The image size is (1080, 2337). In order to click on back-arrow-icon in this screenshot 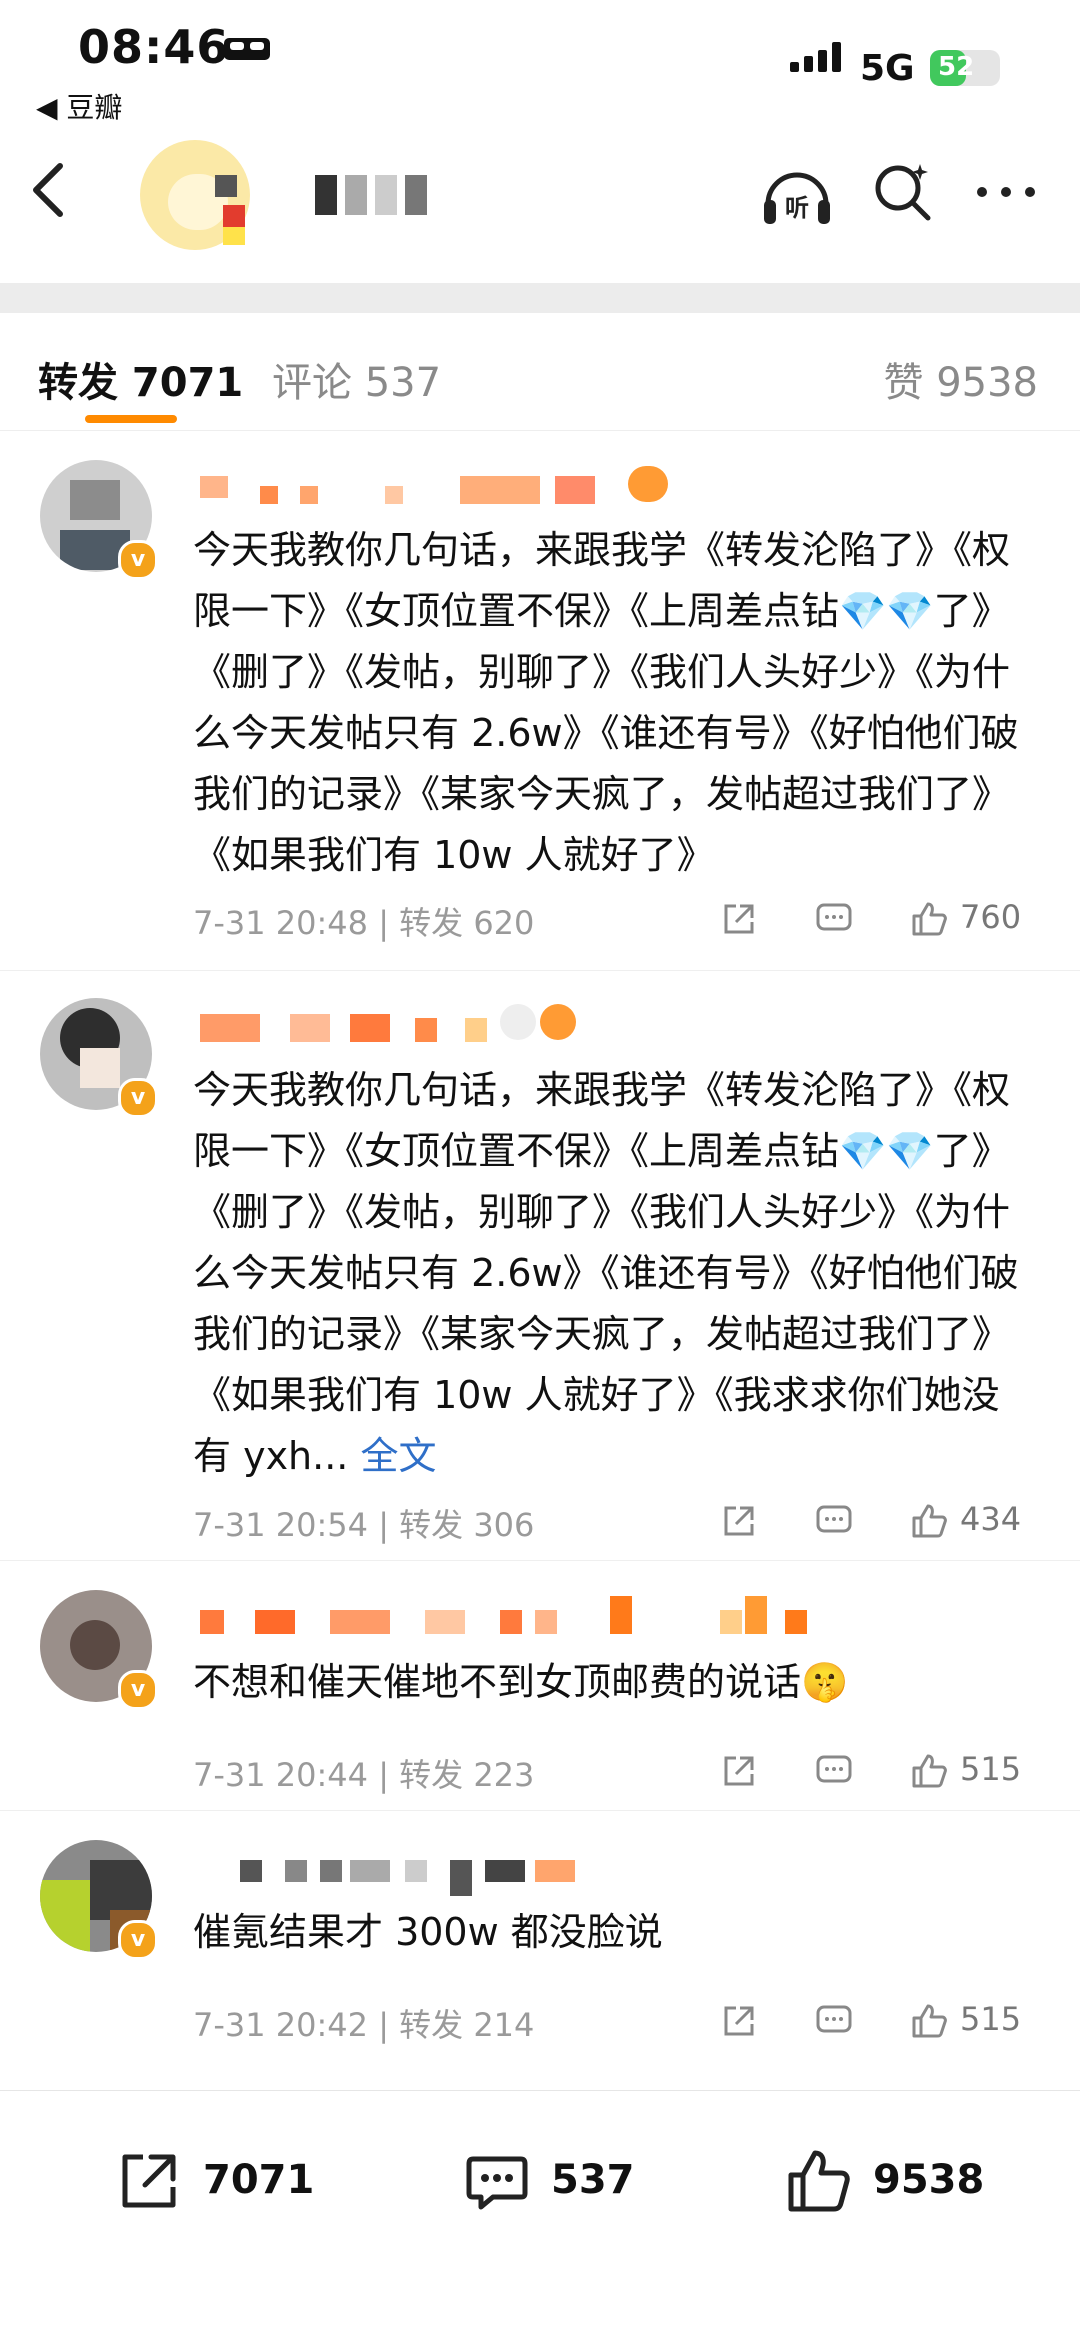, I will do `click(48, 190)`.